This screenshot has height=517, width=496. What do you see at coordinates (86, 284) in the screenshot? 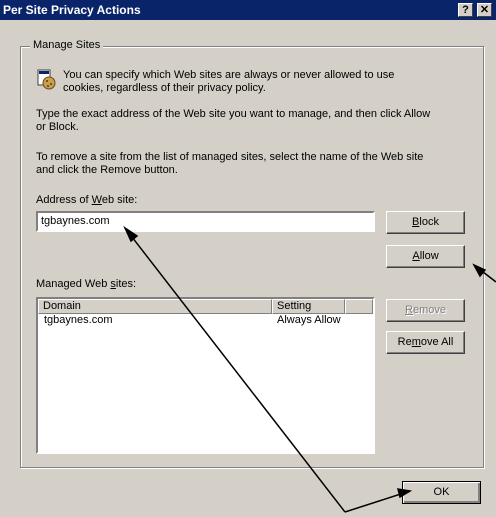
I see `managed-sites-label: Managed Web sites:` at bounding box center [86, 284].